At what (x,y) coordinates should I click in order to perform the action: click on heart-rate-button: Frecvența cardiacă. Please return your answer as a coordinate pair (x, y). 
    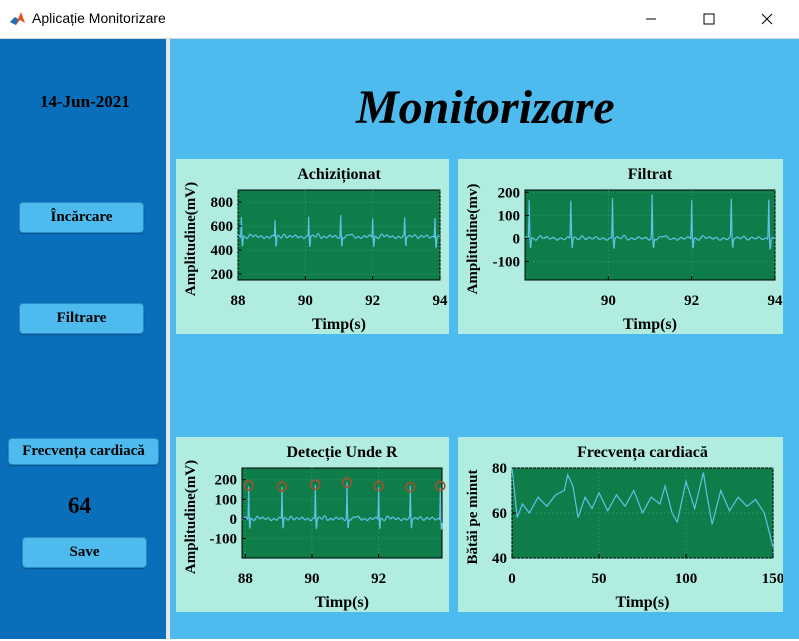
    Looking at the image, I should click on (83, 451).